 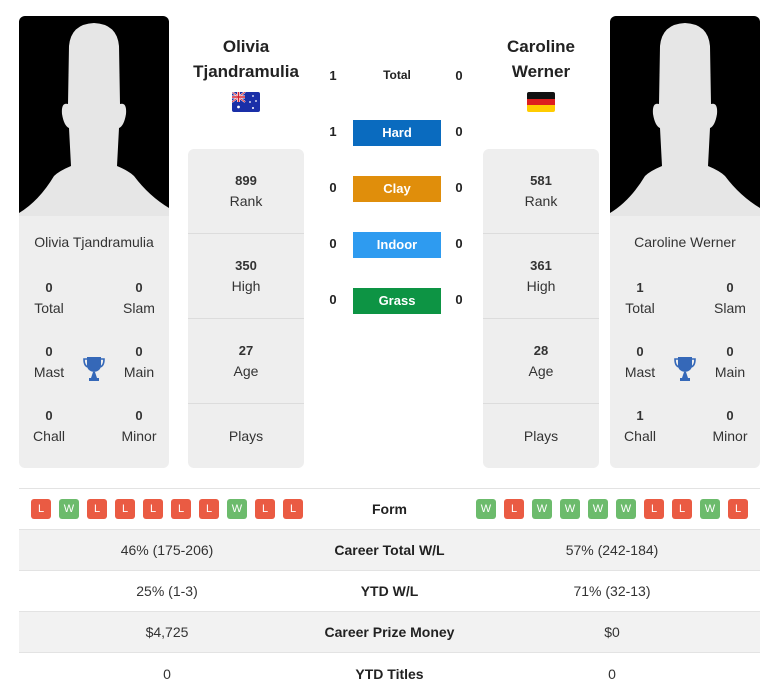 I want to click on table-row: $4,725 Career Prize Money $0, so click(x=389, y=632).